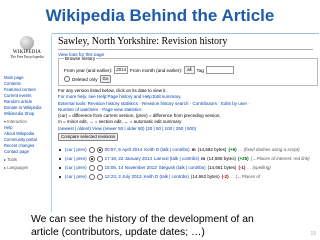 Image resolution: width=320 pixels, height=240 pixels. I want to click on tag-label: Tag, so click(200, 70).